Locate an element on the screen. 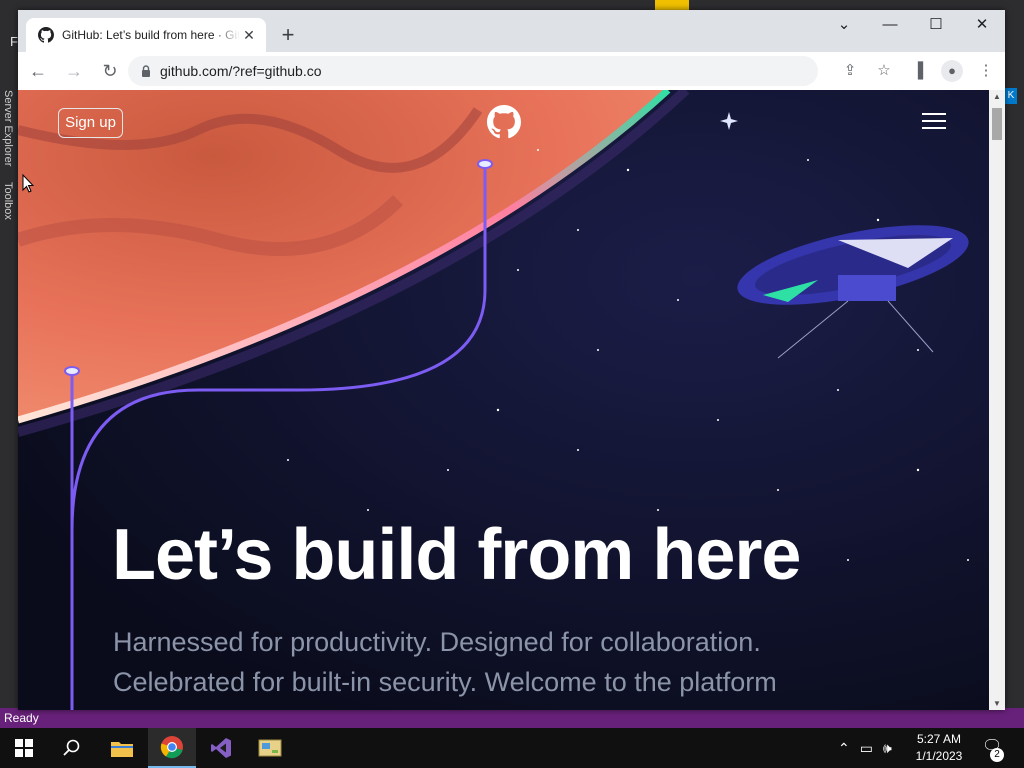 Image resolution: width=1024 pixels, height=768 pixels. clock-date: 1/1/2023 is located at coordinates (939, 756).